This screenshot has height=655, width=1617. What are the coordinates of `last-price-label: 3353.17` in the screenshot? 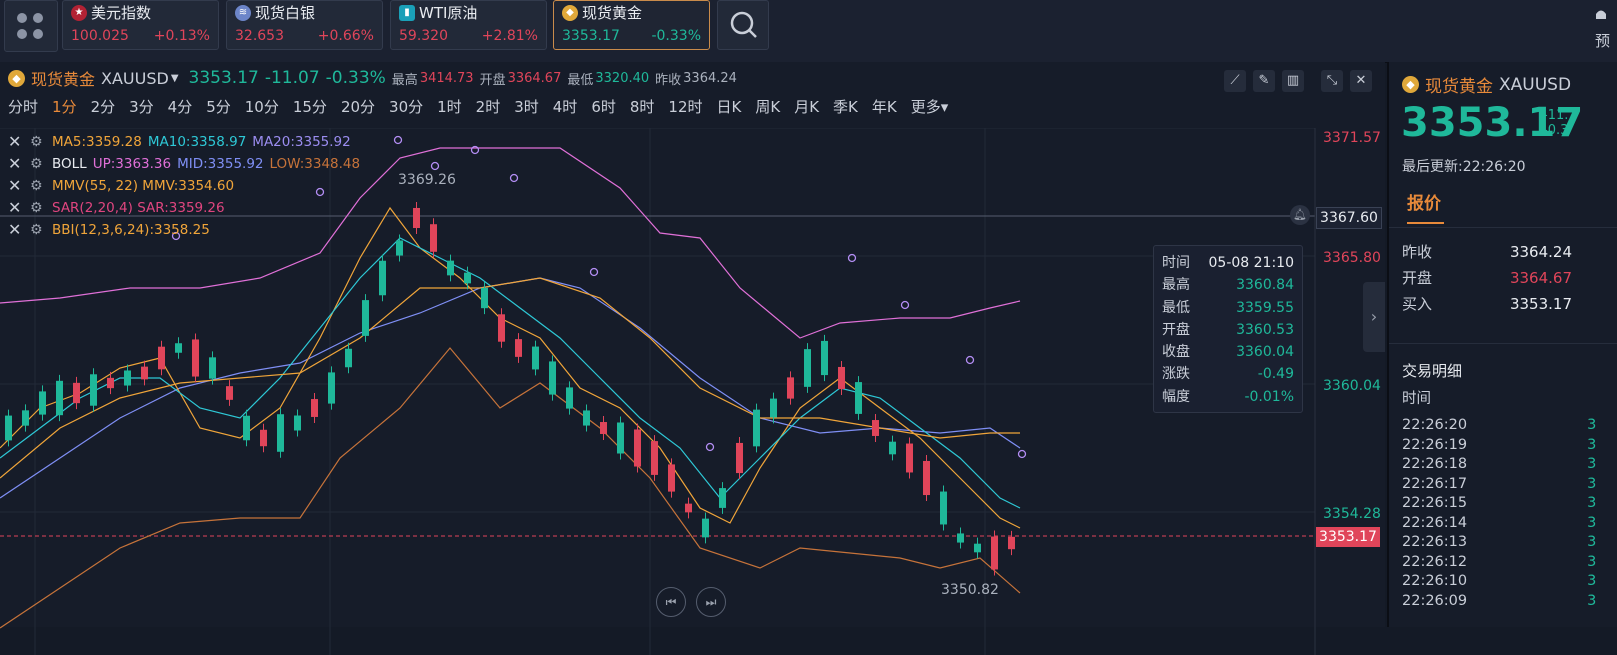 It's located at (1348, 537).